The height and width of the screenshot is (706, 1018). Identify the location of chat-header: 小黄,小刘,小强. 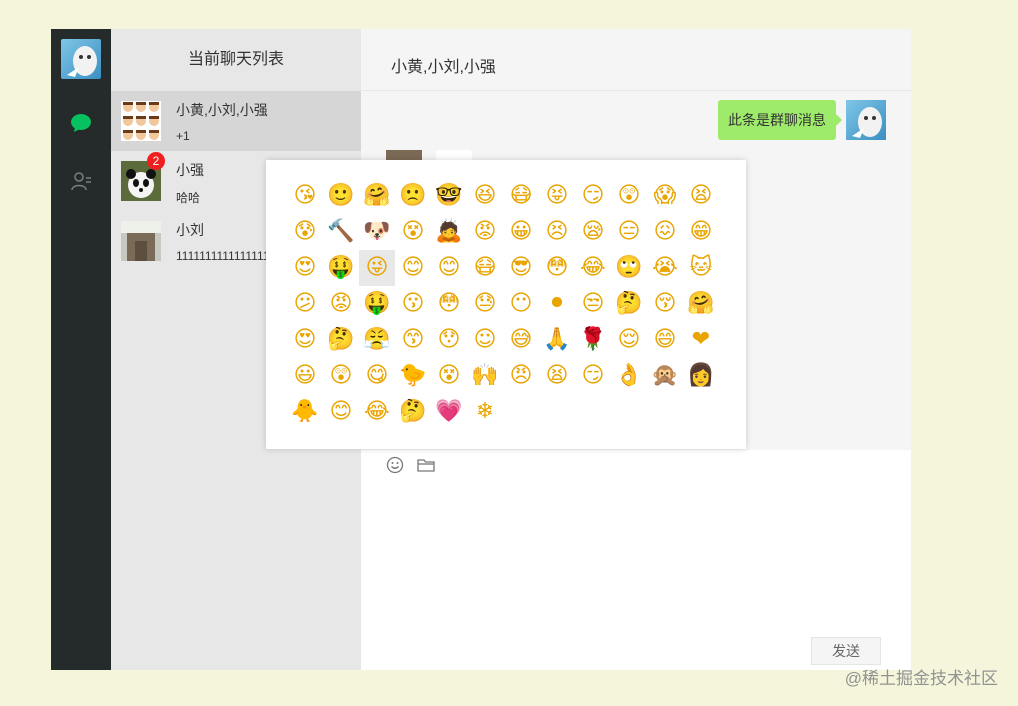
(636, 60).